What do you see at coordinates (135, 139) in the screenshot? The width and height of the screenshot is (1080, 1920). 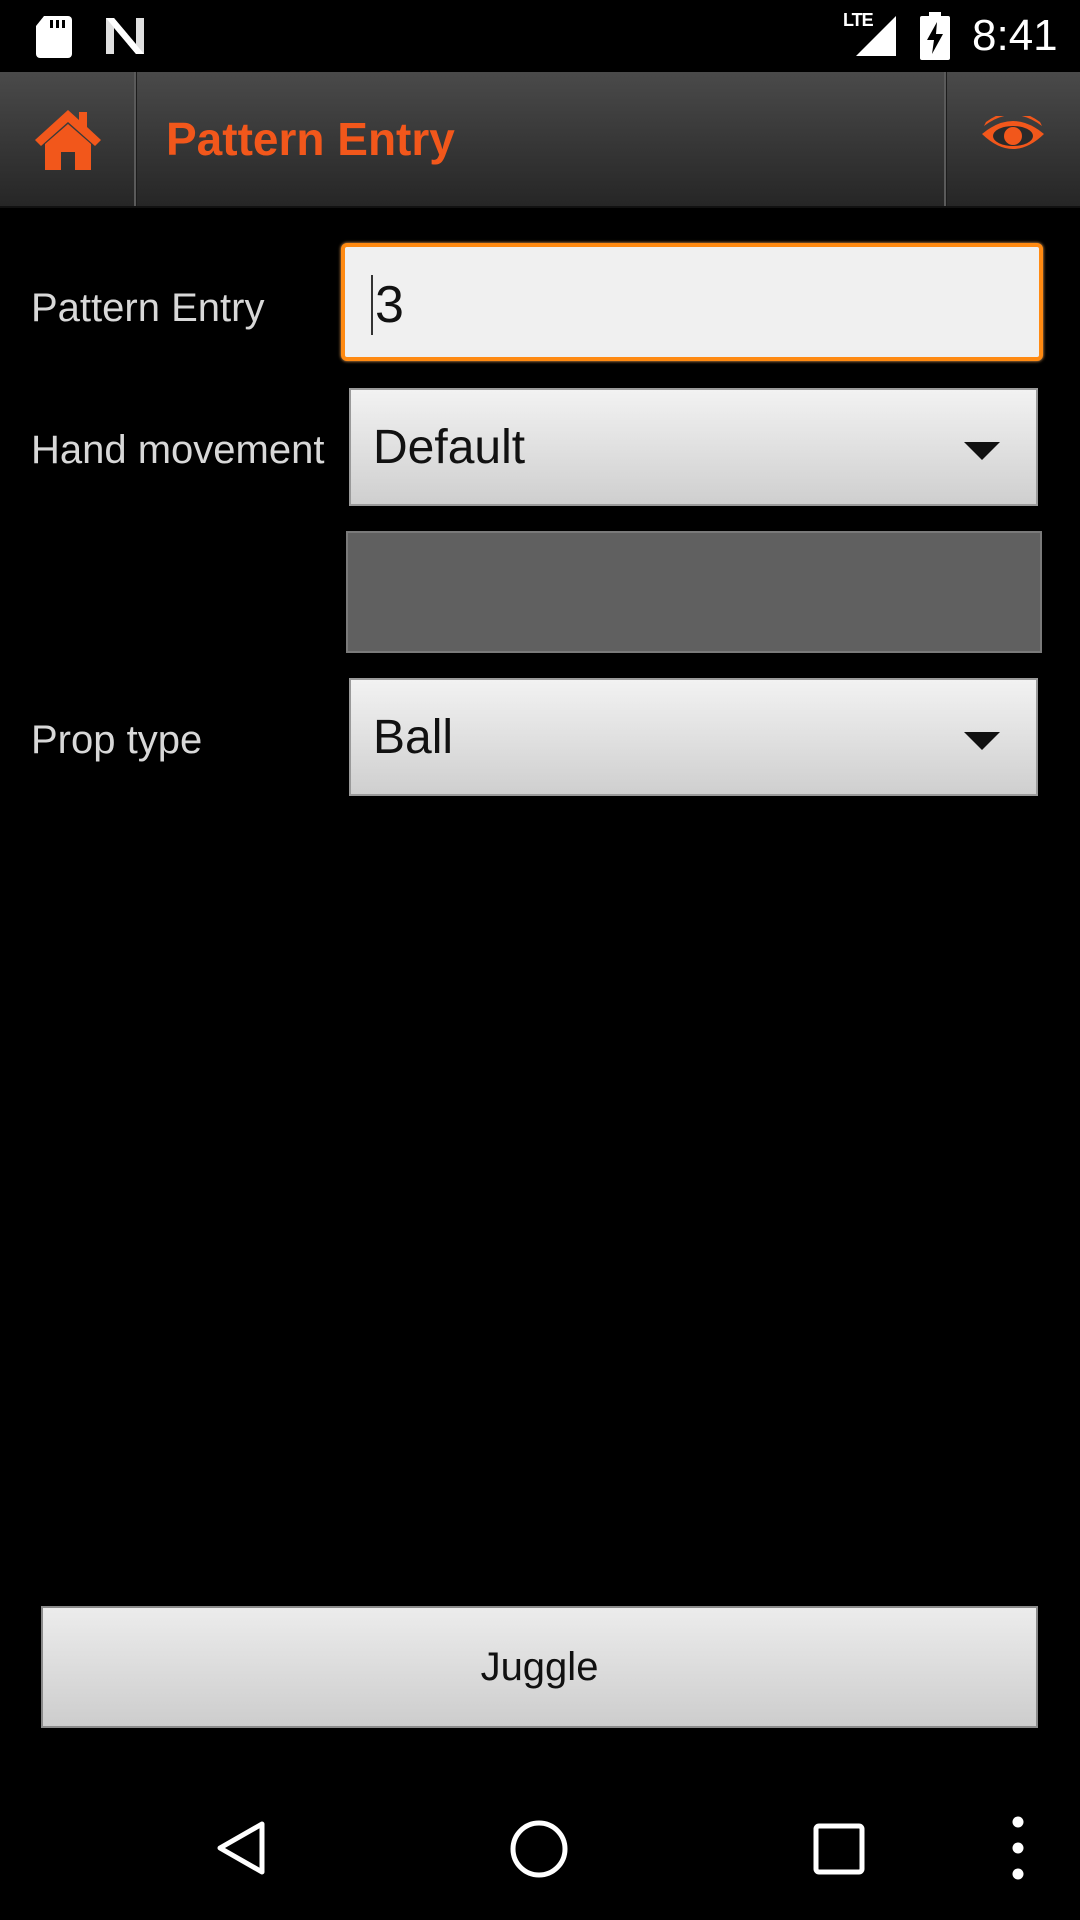 I see `action-bar-divider` at bounding box center [135, 139].